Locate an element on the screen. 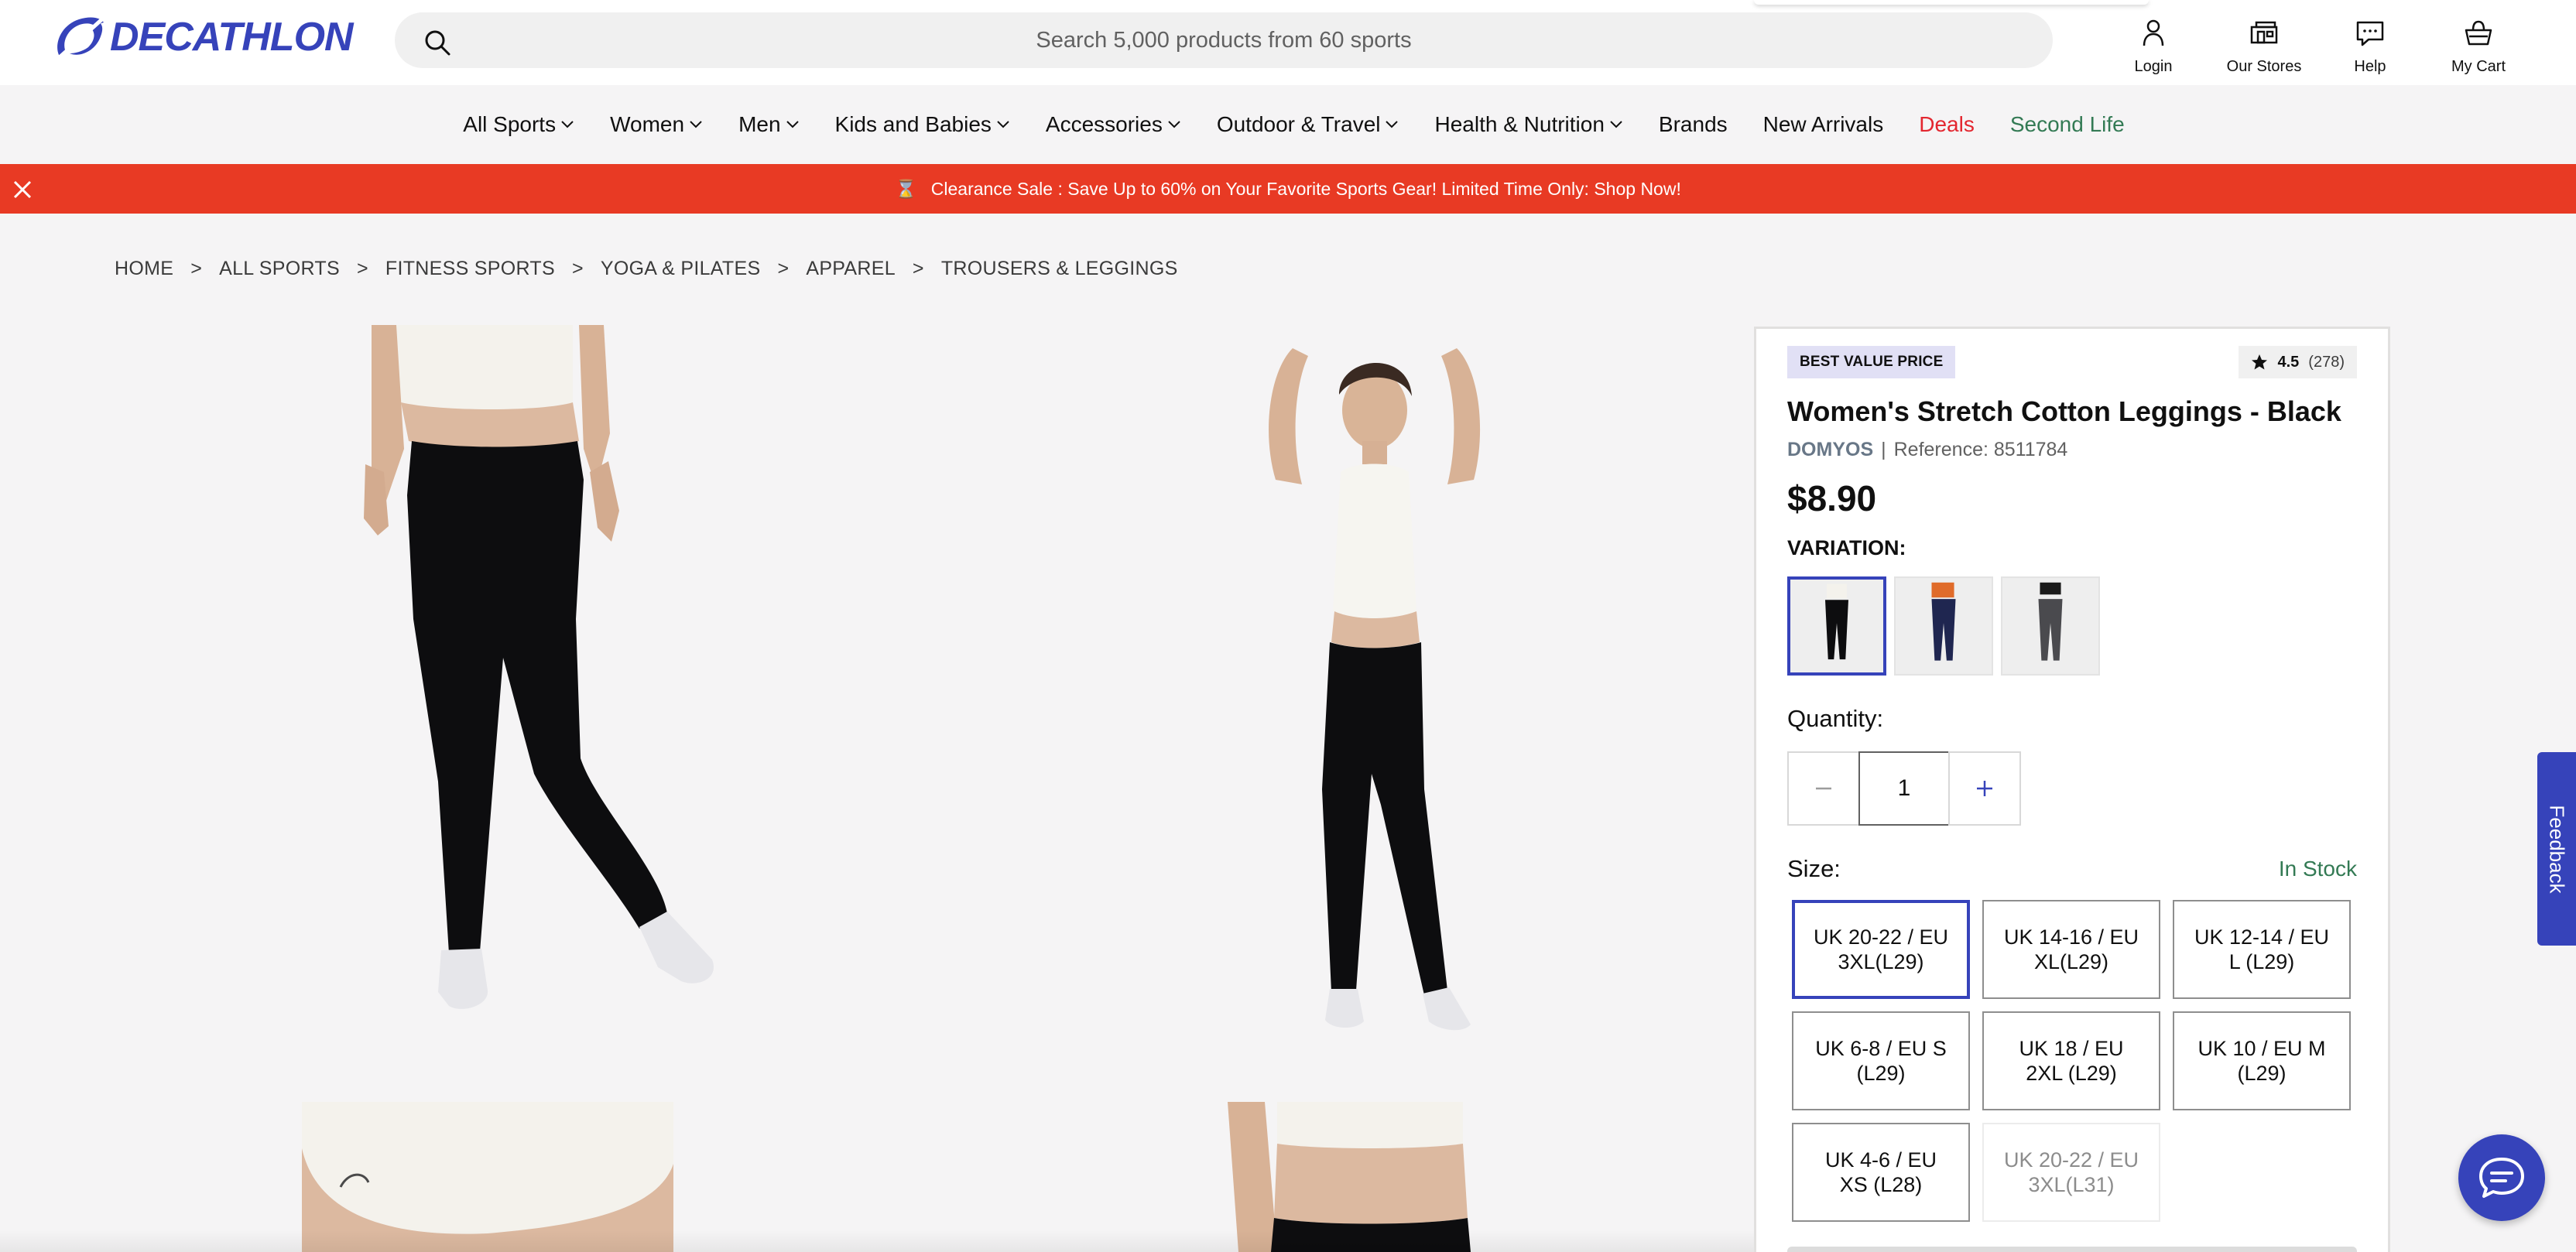 The height and width of the screenshot is (1252, 2576). nav-item-deals: Deals is located at coordinates (1947, 124).